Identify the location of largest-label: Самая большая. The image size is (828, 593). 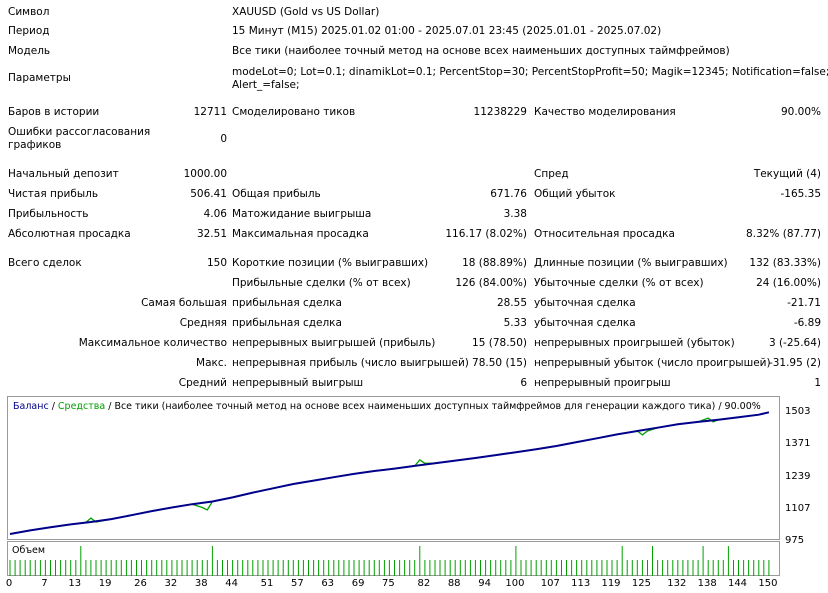
(184, 303).